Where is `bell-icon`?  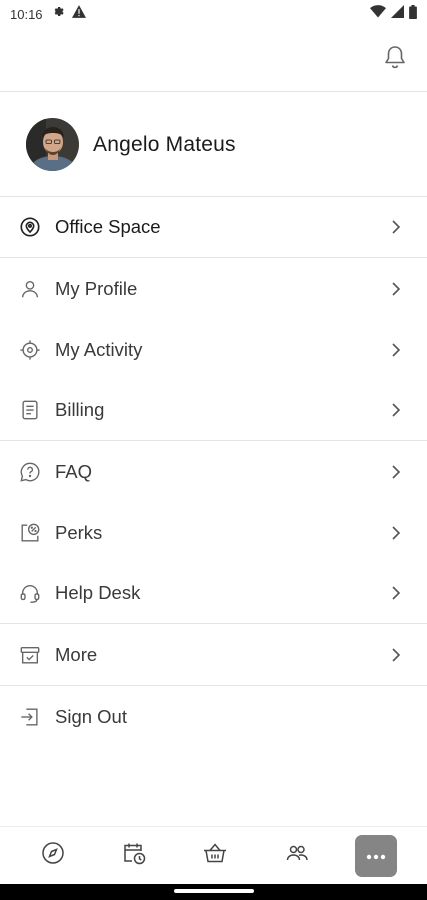 bell-icon is located at coordinates (395, 59).